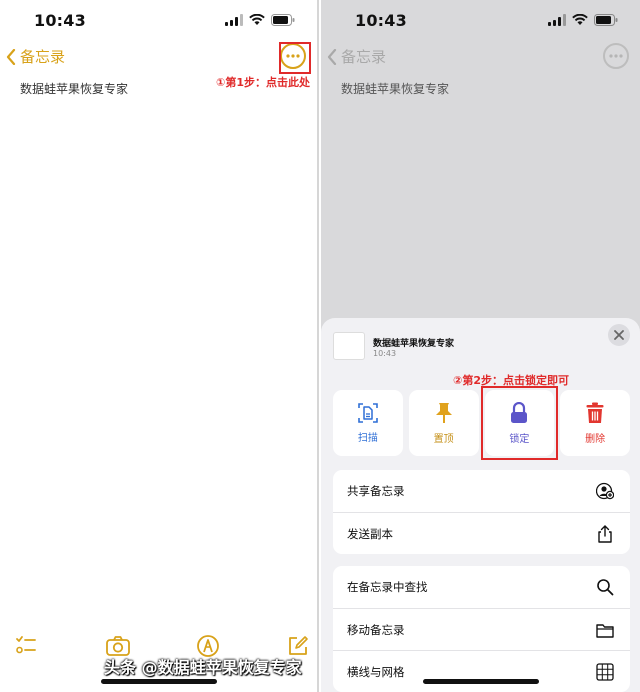 The height and width of the screenshot is (692, 640). Describe the element at coordinates (387, 587) in the screenshot. I see `find-in-note-label: 在备忘录中查找` at that location.